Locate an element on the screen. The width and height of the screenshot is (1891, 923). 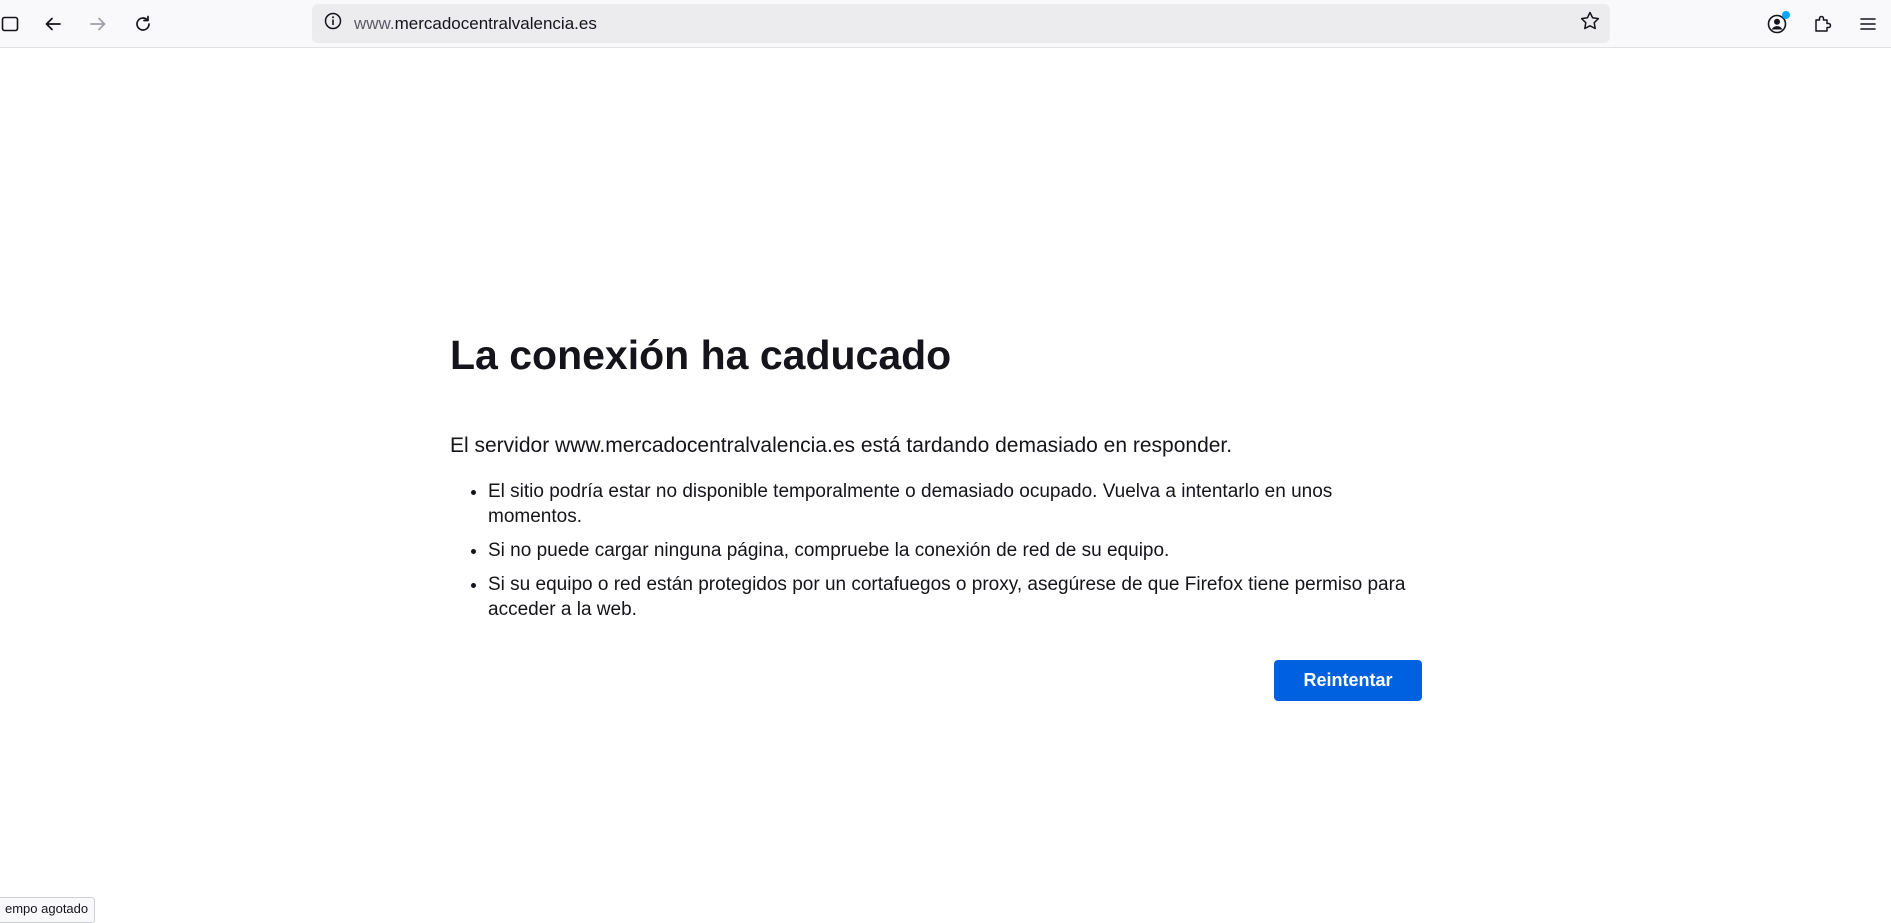
star-icon is located at coordinates (1590, 23).